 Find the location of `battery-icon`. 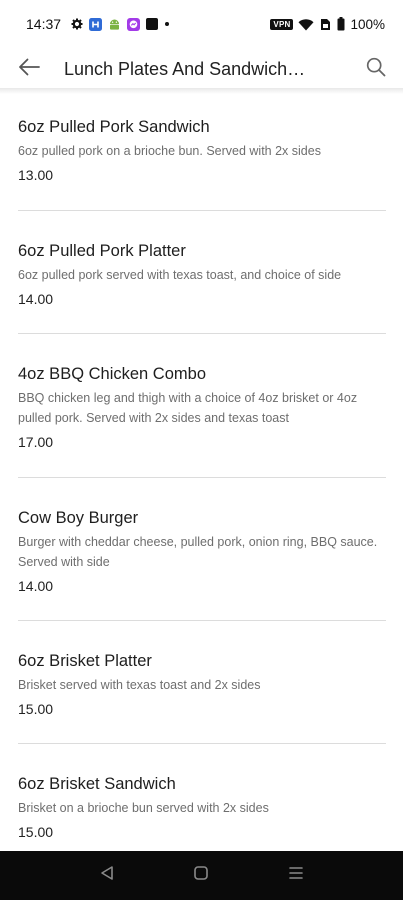

battery-icon is located at coordinates (341, 24).